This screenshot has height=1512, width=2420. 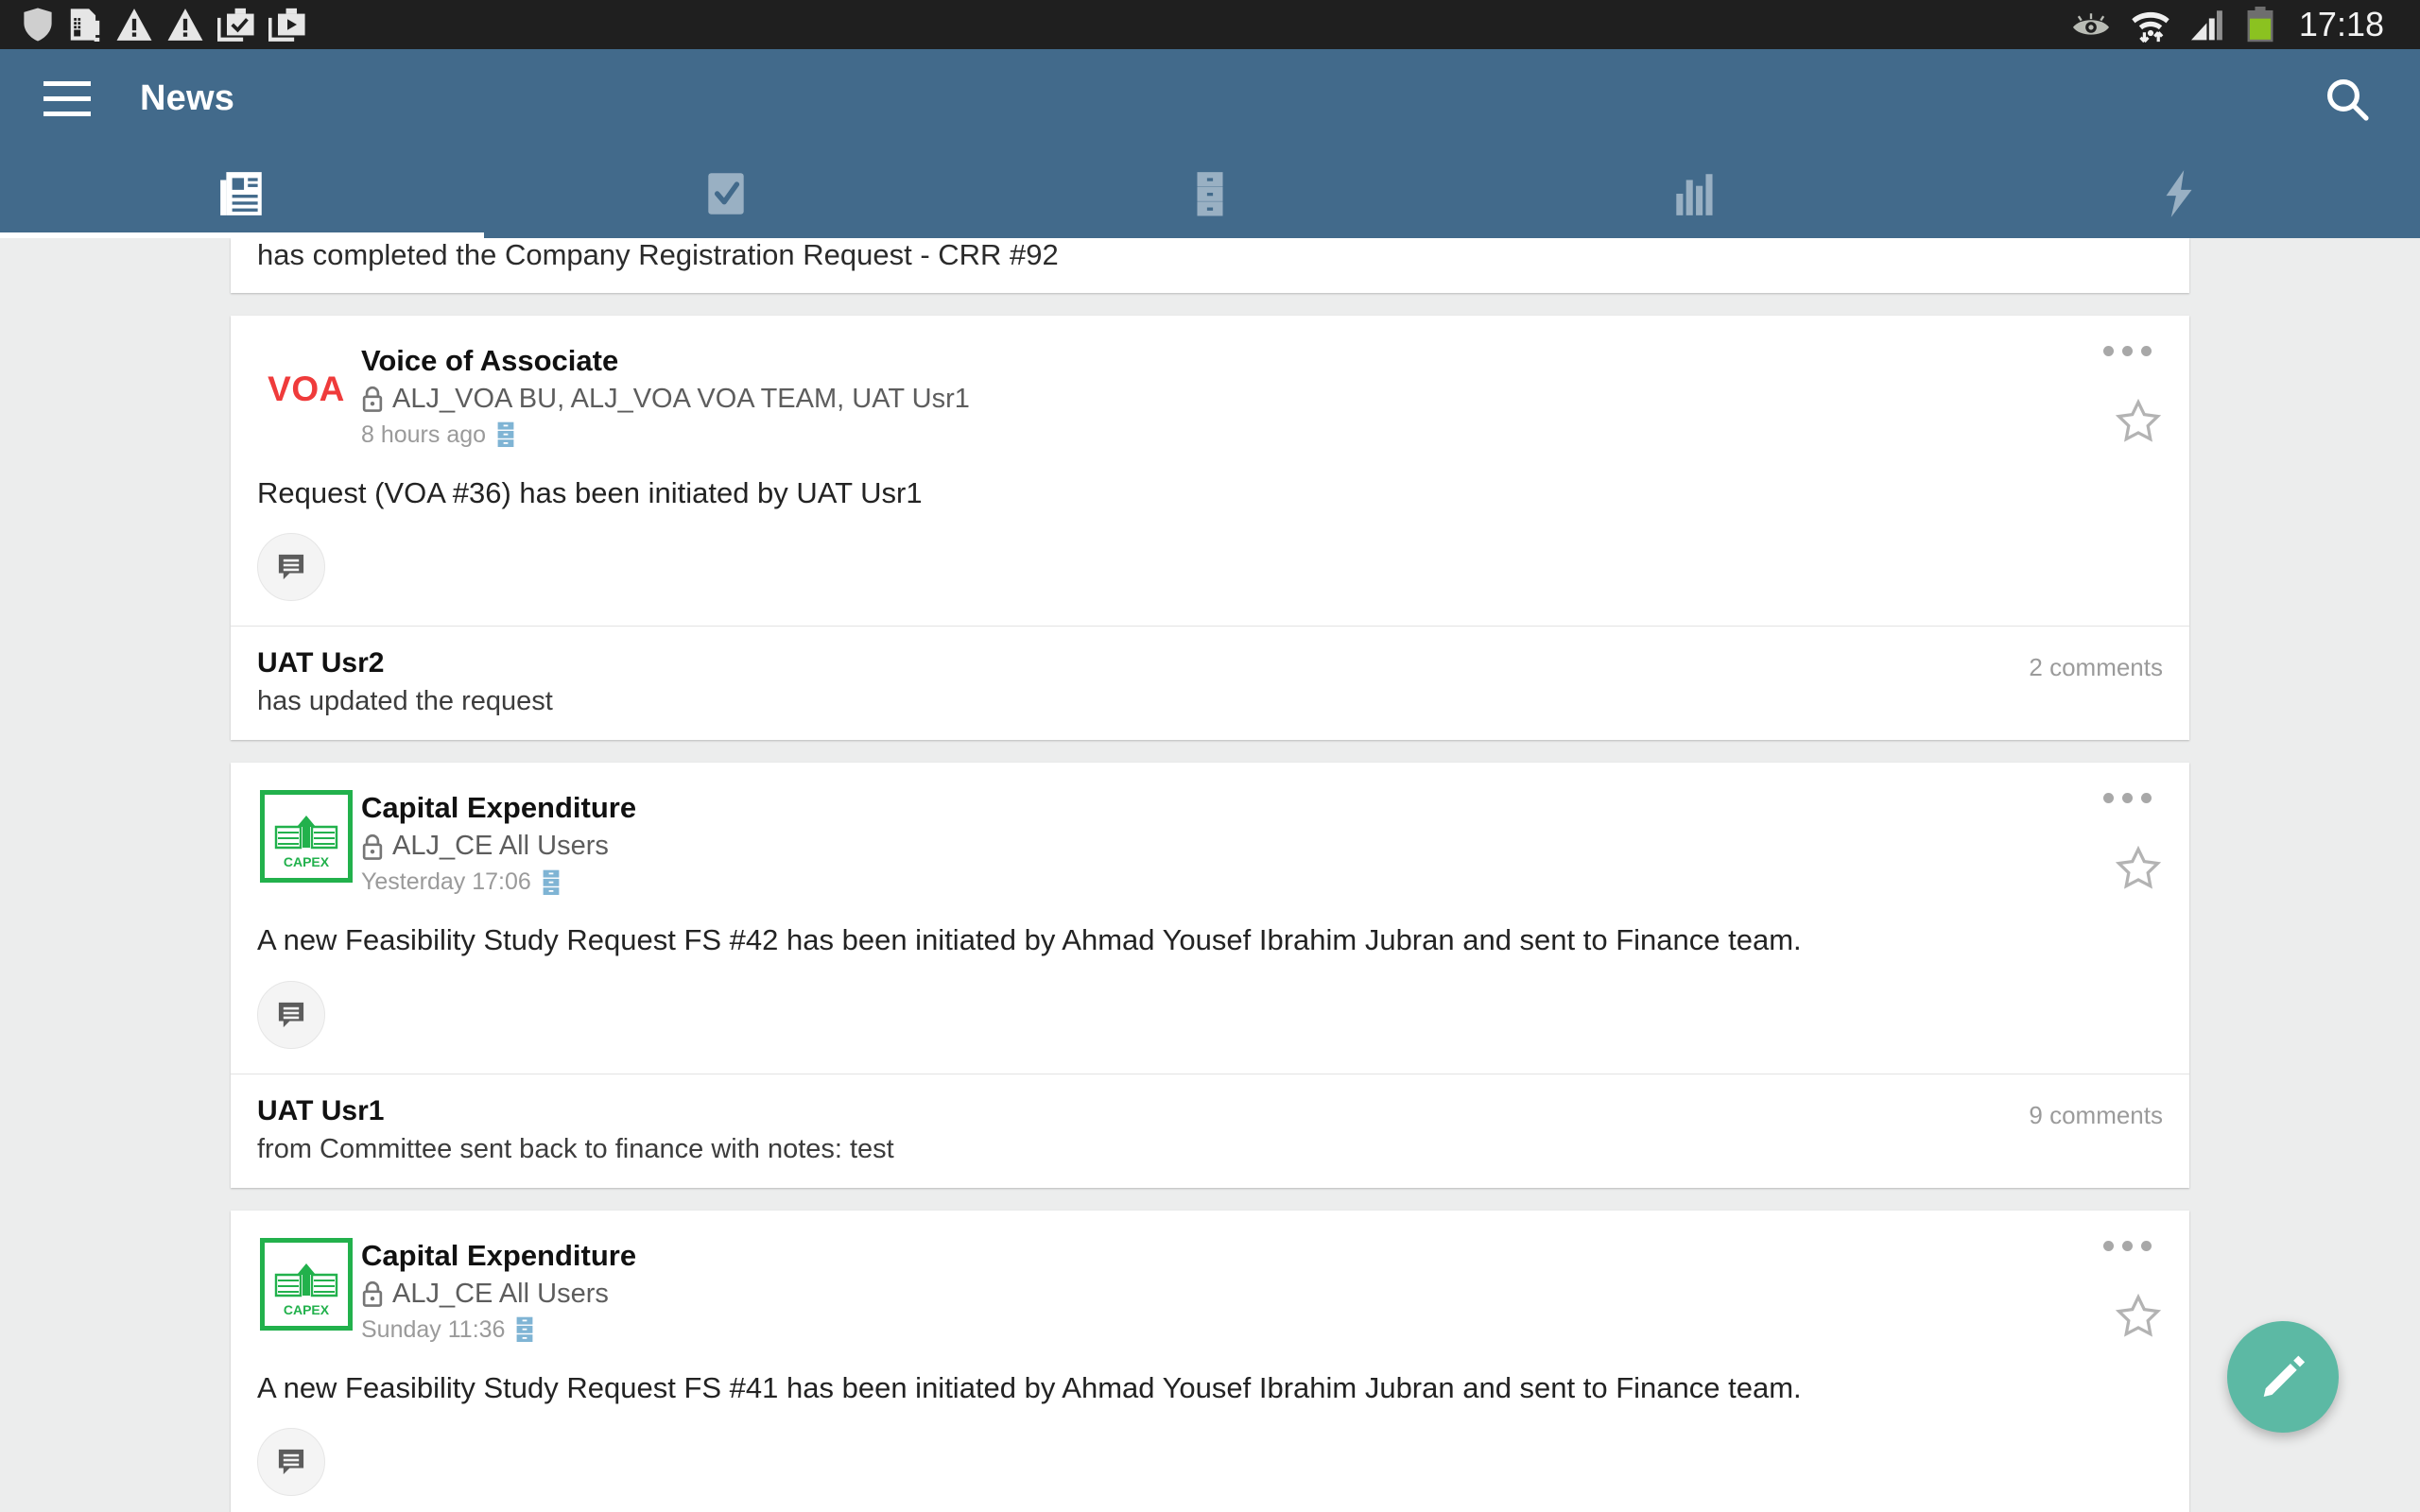 What do you see at coordinates (433, 1329) in the screenshot?
I see `card-timestamp-text: Sunday 11:36` at bounding box center [433, 1329].